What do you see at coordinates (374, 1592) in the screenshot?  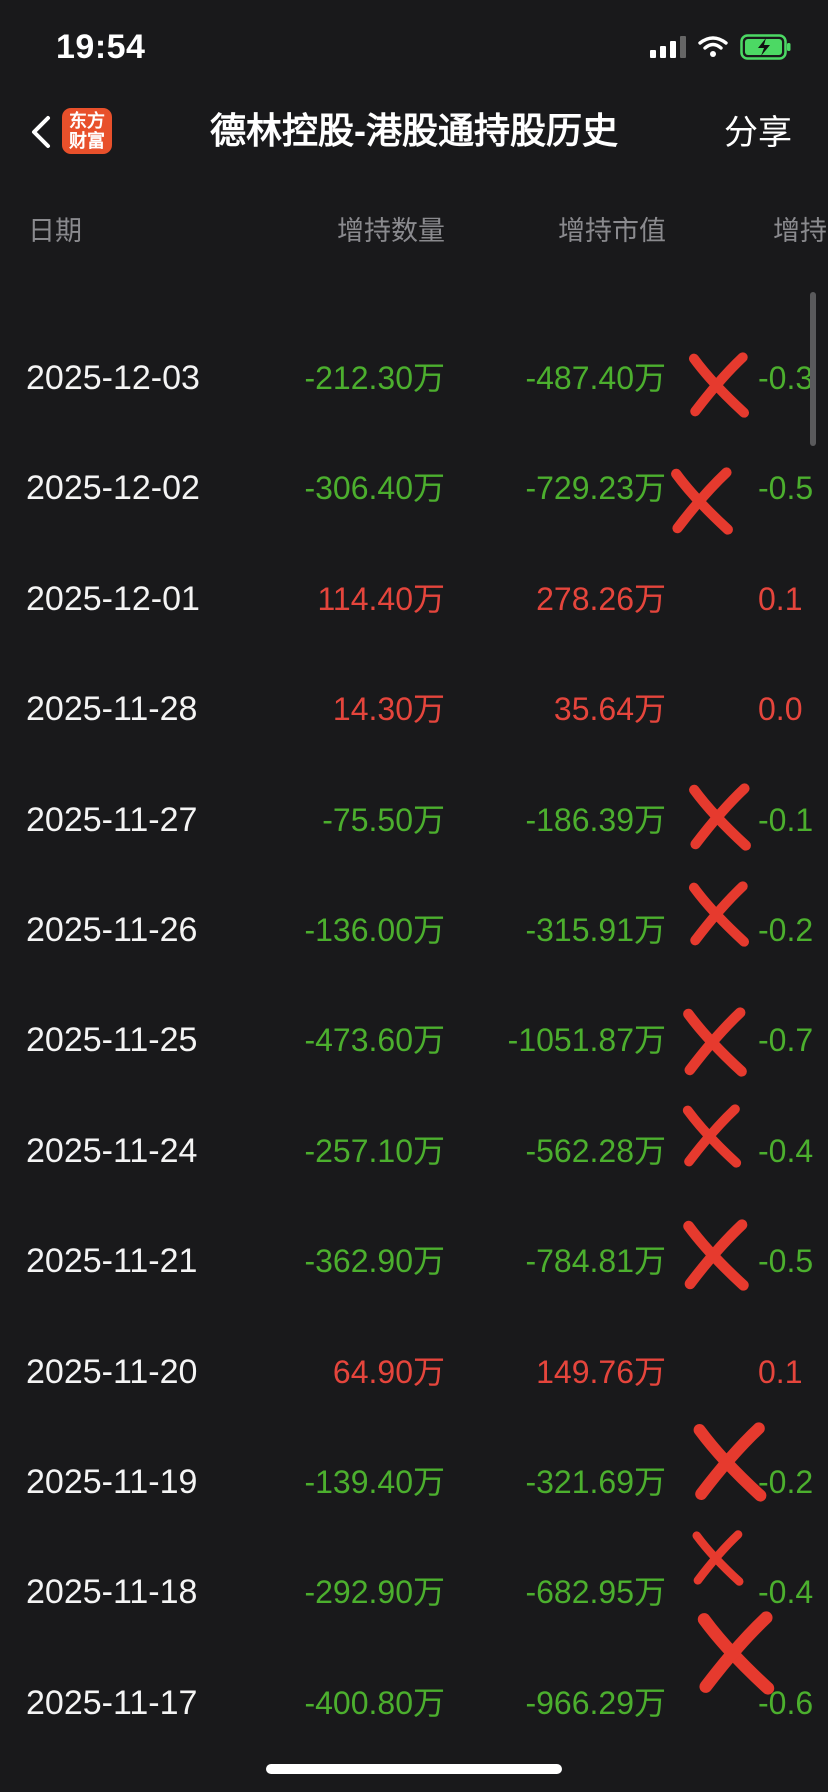 I see `row-qty: -292.90万` at bounding box center [374, 1592].